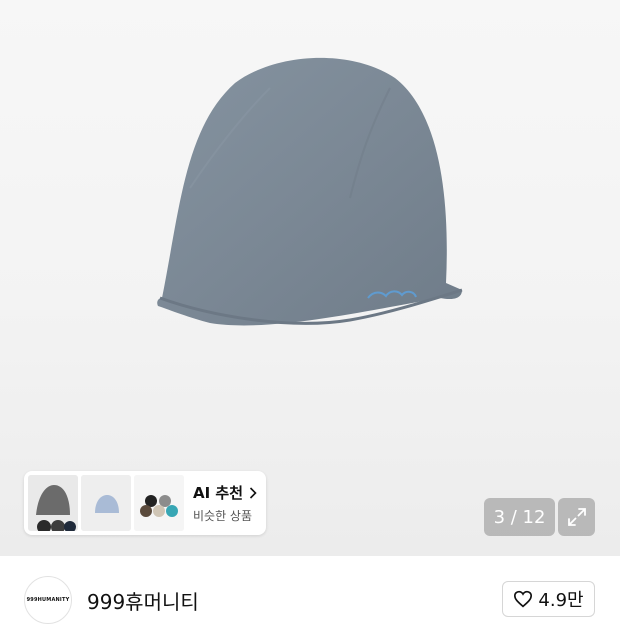 This screenshot has width=620, height=624. I want to click on brand-name: 999휴머니티, so click(143, 600).